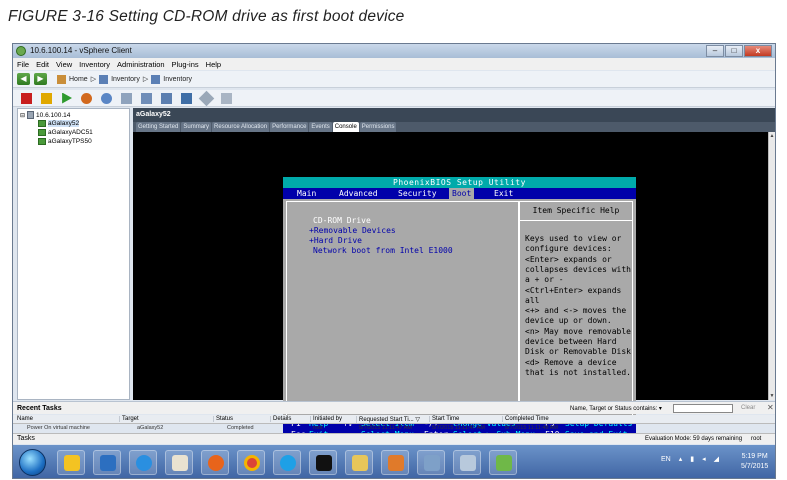 The width and height of the screenshot is (787, 480). Describe the element at coordinates (568, 259) in the screenshot. I see `help-line: <Enter> expands or` at that location.